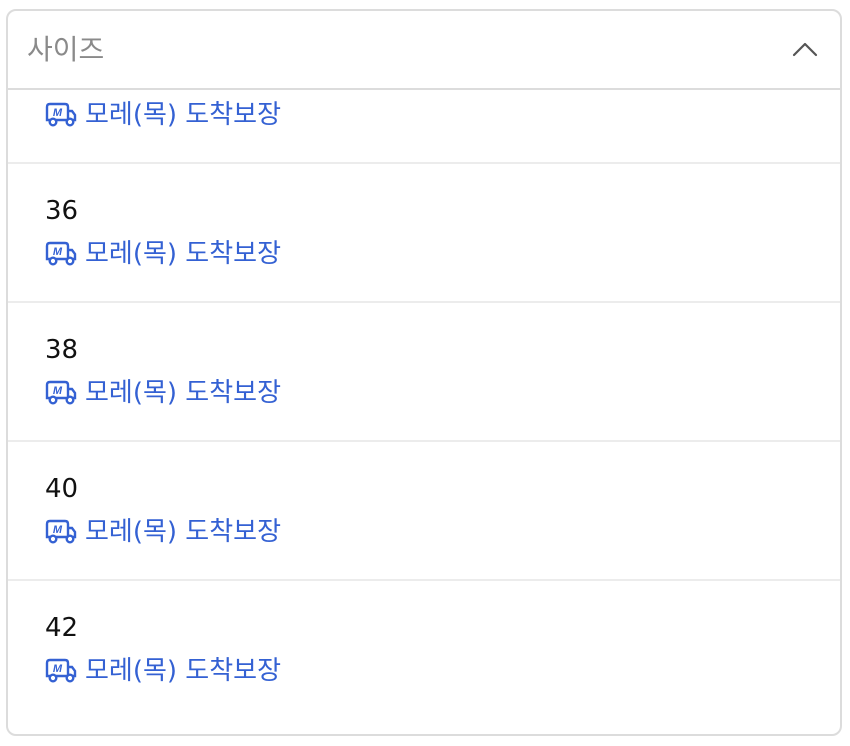 This screenshot has height=746, width=850. Describe the element at coordinates (62, 211) in the screenshot. I see `option-size-label: 36` at that location.